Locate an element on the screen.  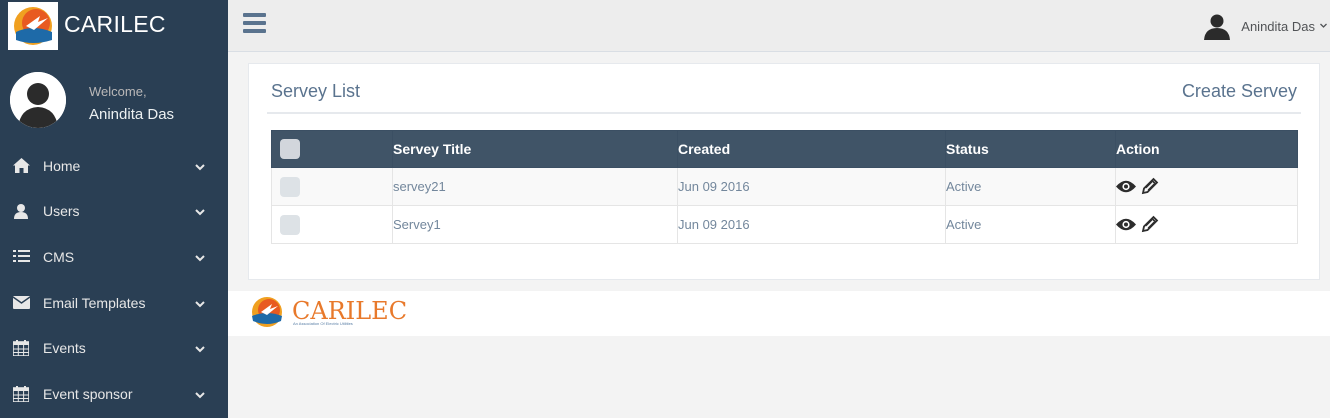
table-row: Servey1 Jun 09 2016 Active is located at coordinates (784, 224).